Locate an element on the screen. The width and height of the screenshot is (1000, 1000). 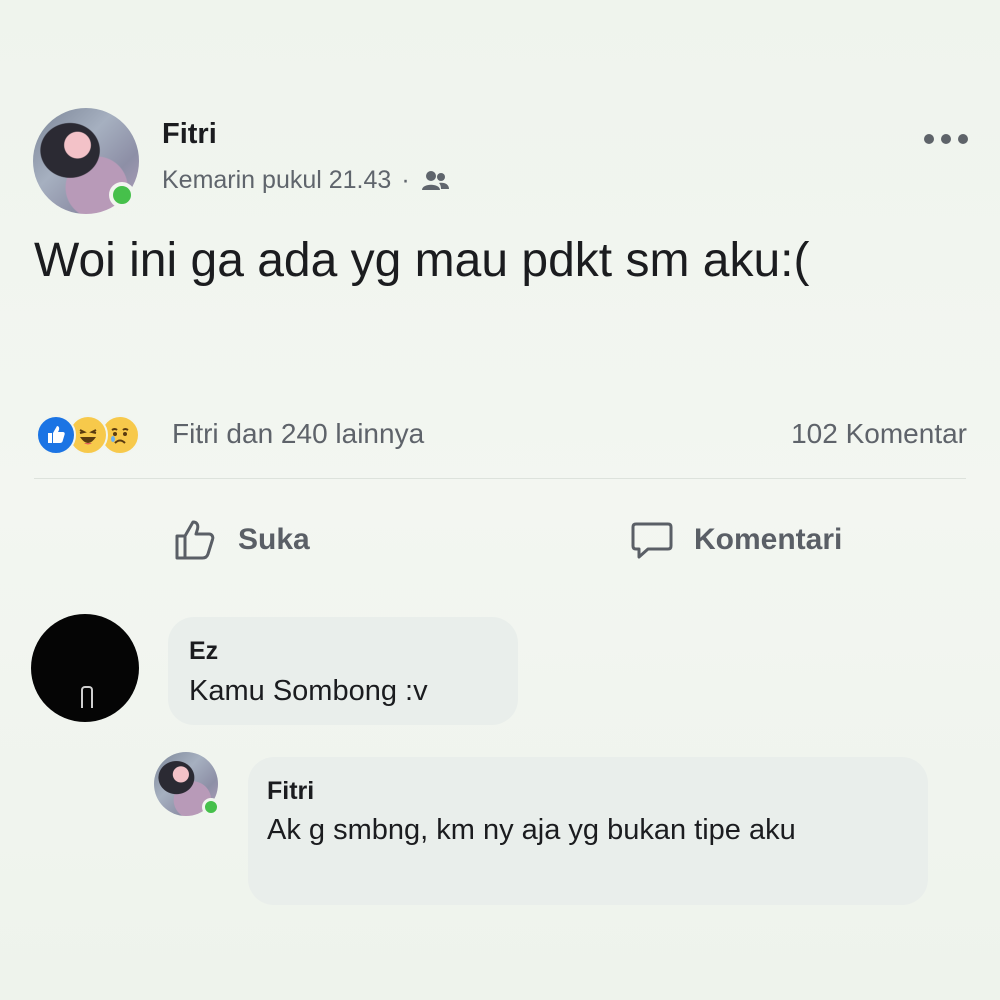
reply-text: Ak g smbng, km ny aja yg bukan tipe aku is located at coordinates (531, 830).